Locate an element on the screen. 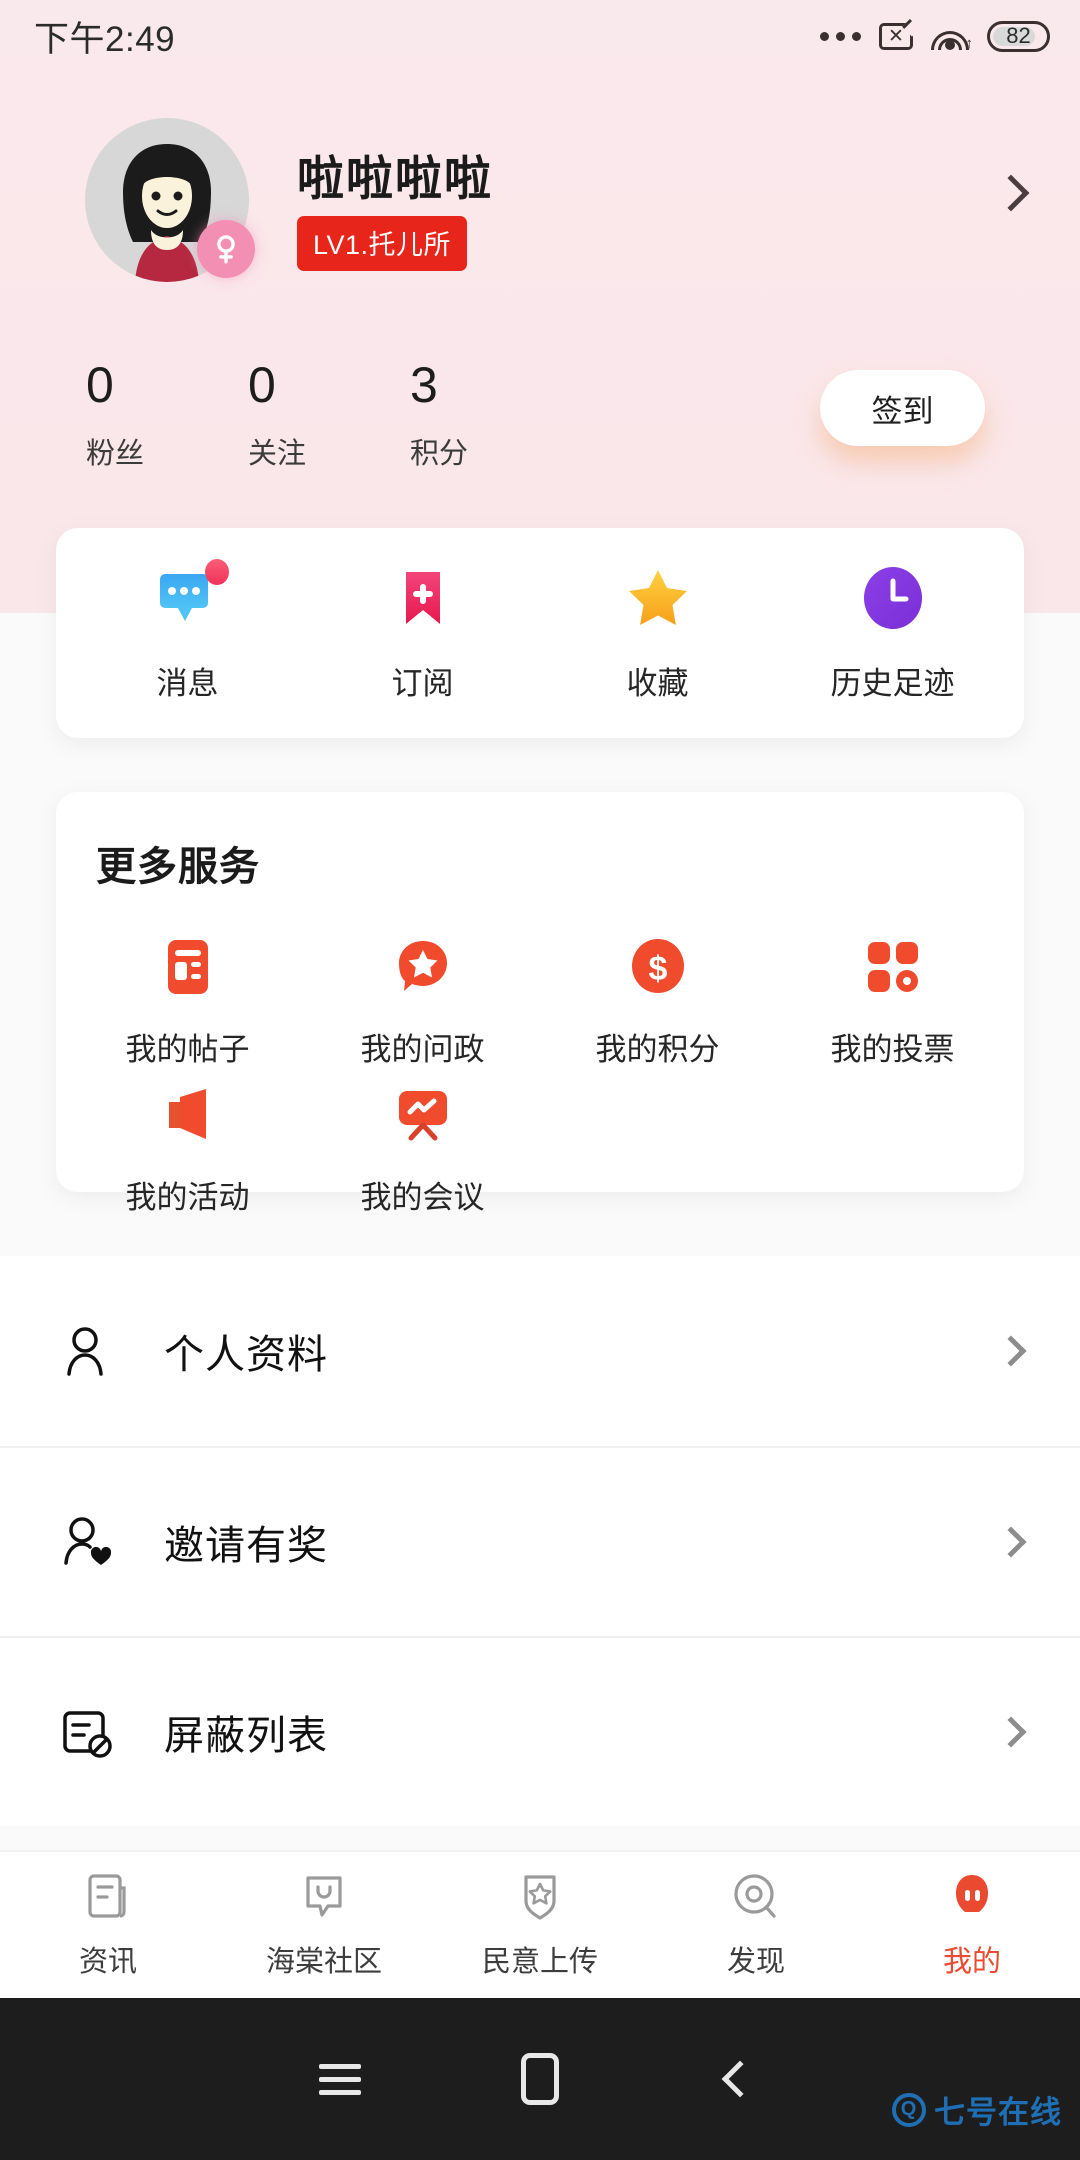 The image size is (1080, 2160). status-bar: 下午2:49 ✕ ↑ 82 is located at coordinates (540, 36).